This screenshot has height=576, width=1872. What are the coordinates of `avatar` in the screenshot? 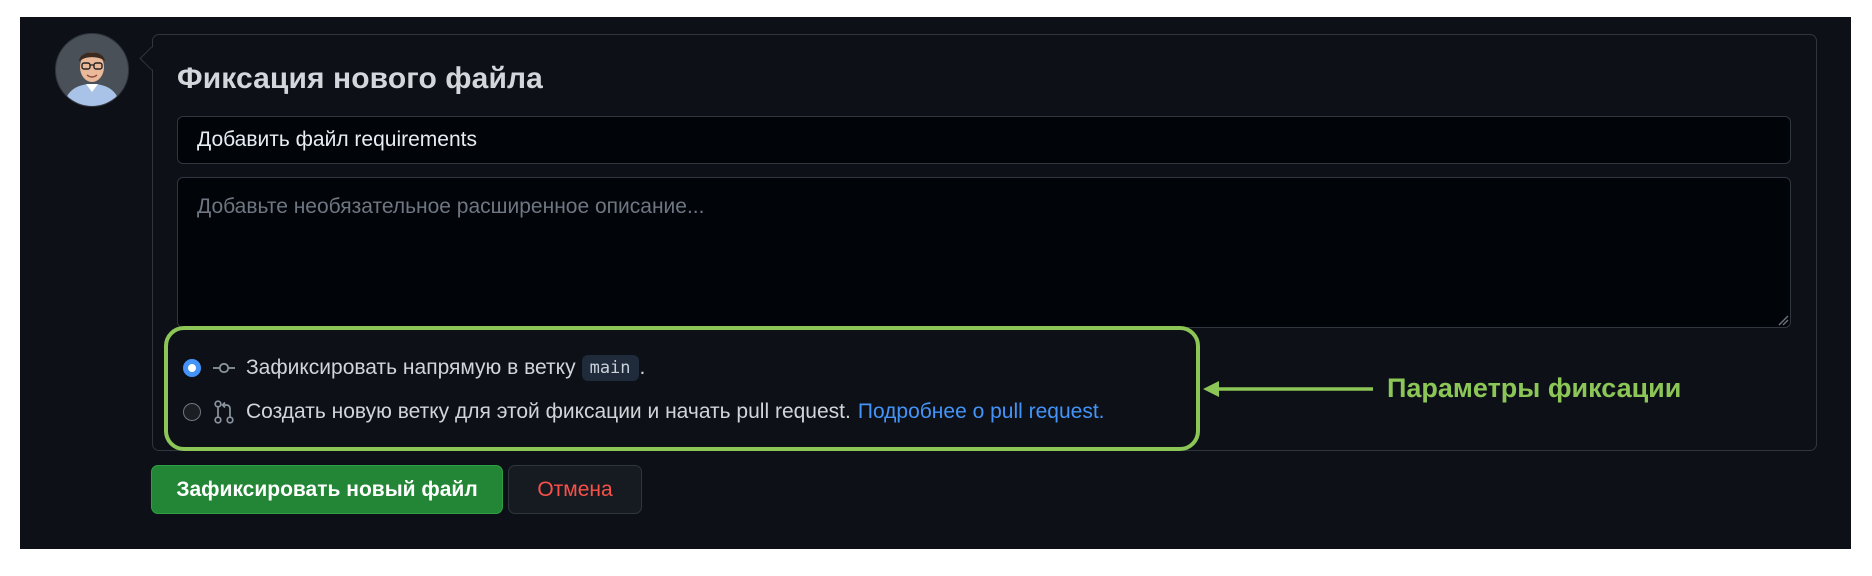 It's located at (92, 70).